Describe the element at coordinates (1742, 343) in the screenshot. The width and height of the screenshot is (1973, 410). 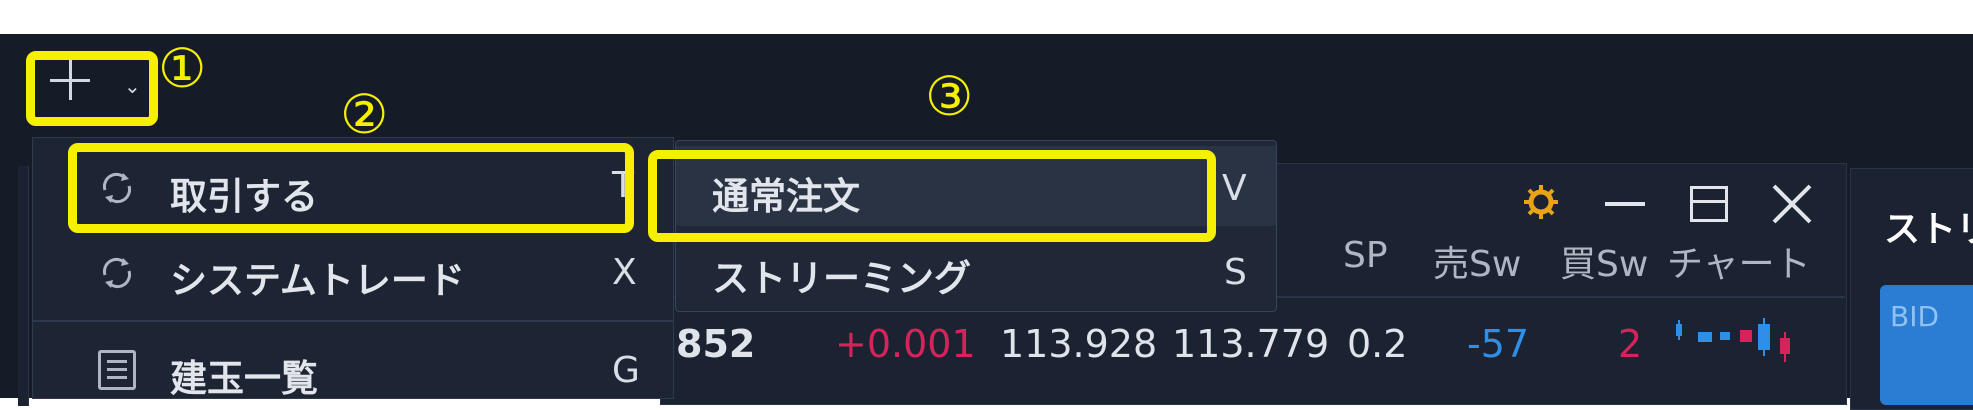
I see `mini-chart` at that location.